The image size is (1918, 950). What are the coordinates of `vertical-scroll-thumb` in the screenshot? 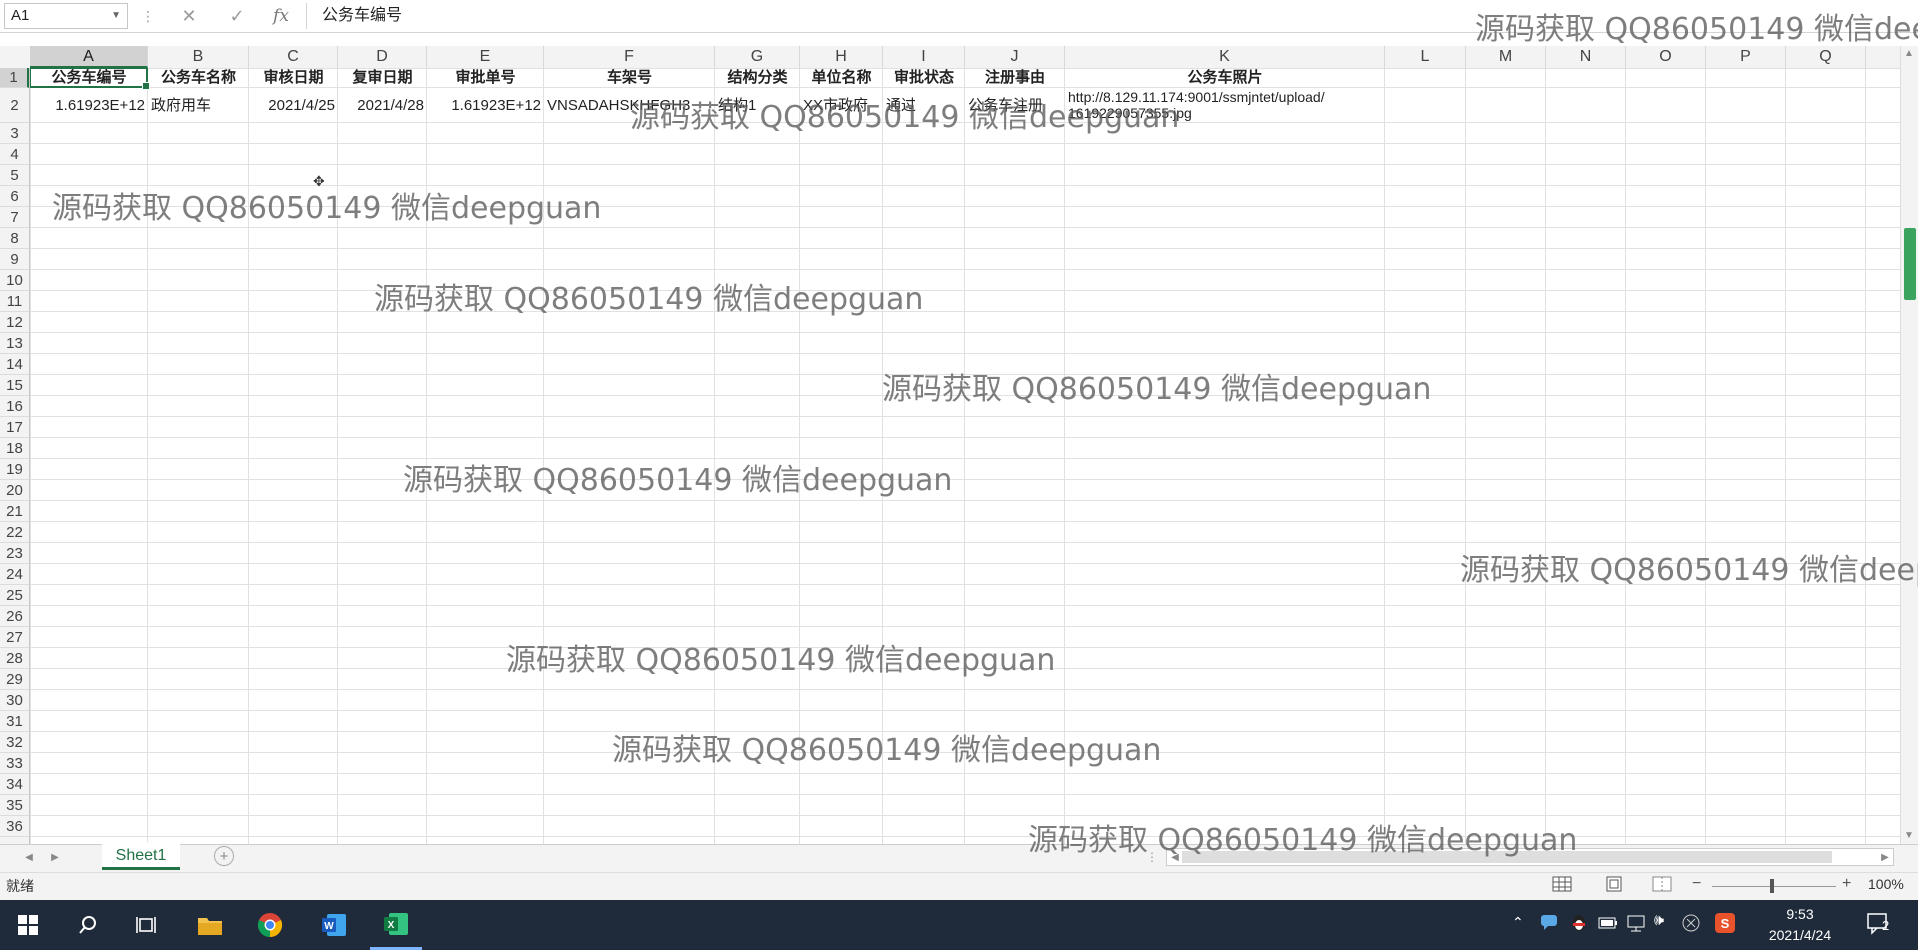 It's located at (1910, 264).